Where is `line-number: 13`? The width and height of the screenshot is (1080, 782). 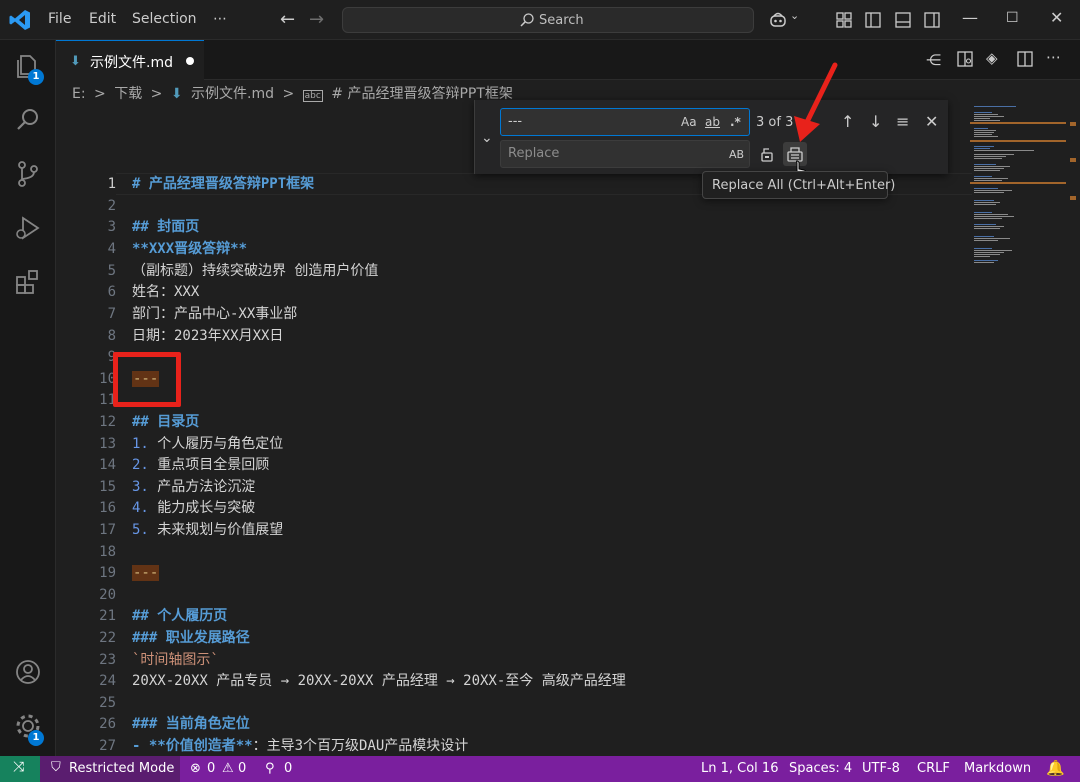 line-number: 13 is located at coordinates (107, 444).